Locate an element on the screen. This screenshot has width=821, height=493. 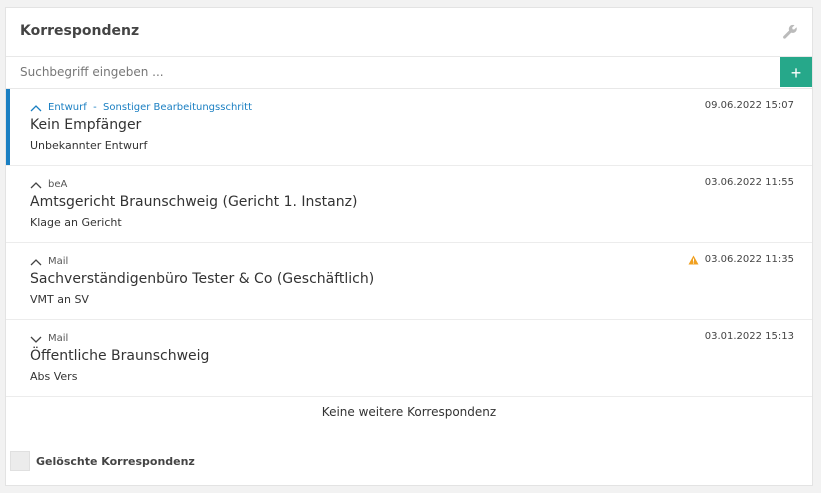
item-date-label: 03.06.2022 11:55 is located at coordinates (749, 182).